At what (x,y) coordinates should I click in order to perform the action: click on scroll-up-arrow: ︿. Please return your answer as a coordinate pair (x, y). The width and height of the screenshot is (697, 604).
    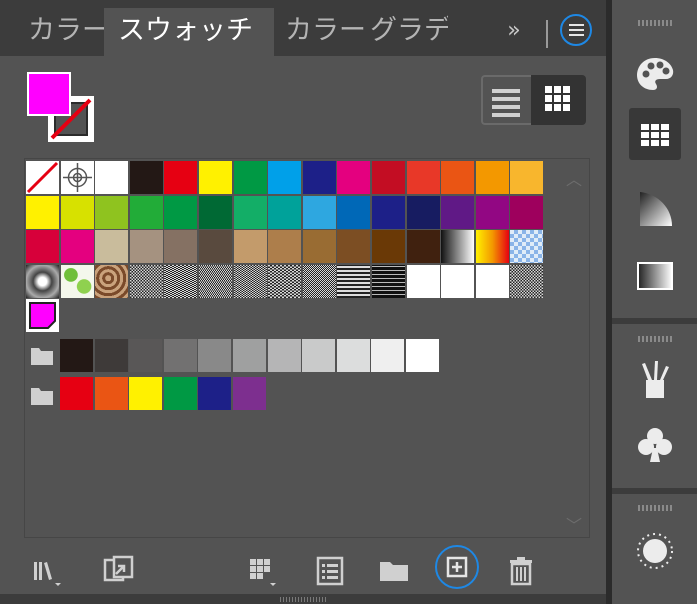
    Looking at the image, I should click on (574, 178).